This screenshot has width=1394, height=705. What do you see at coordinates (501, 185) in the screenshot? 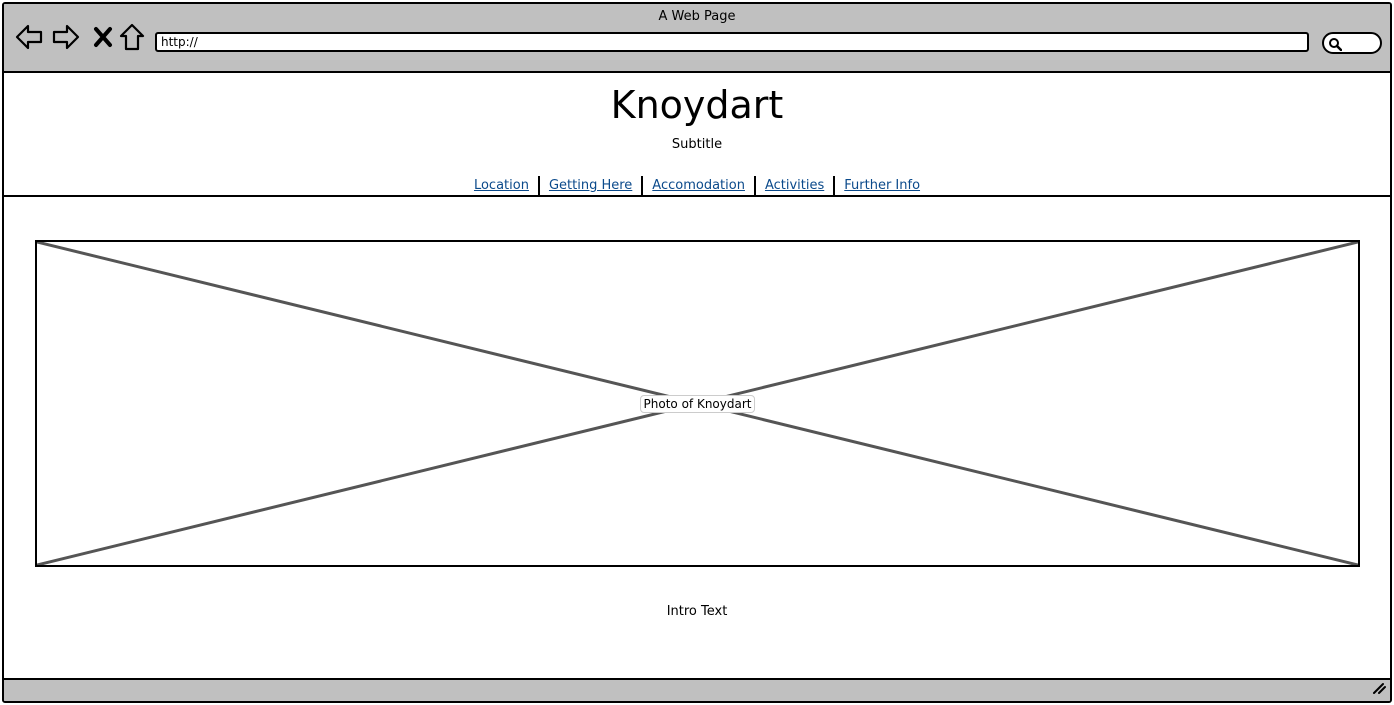
I see `nav-link-location: Location` at bounding box center [501, 185].